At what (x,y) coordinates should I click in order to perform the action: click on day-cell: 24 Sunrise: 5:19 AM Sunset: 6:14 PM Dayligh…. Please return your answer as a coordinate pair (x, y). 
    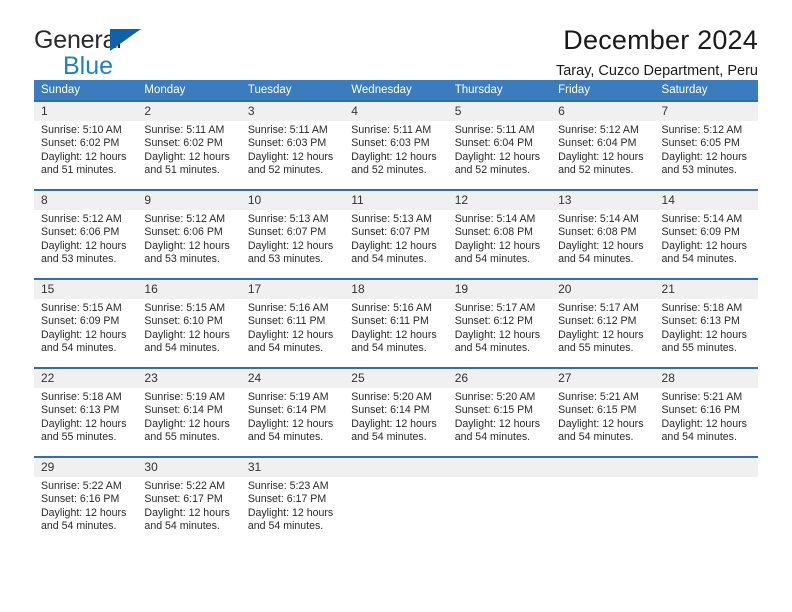
    Looking at the image, I should click on (292, 412).